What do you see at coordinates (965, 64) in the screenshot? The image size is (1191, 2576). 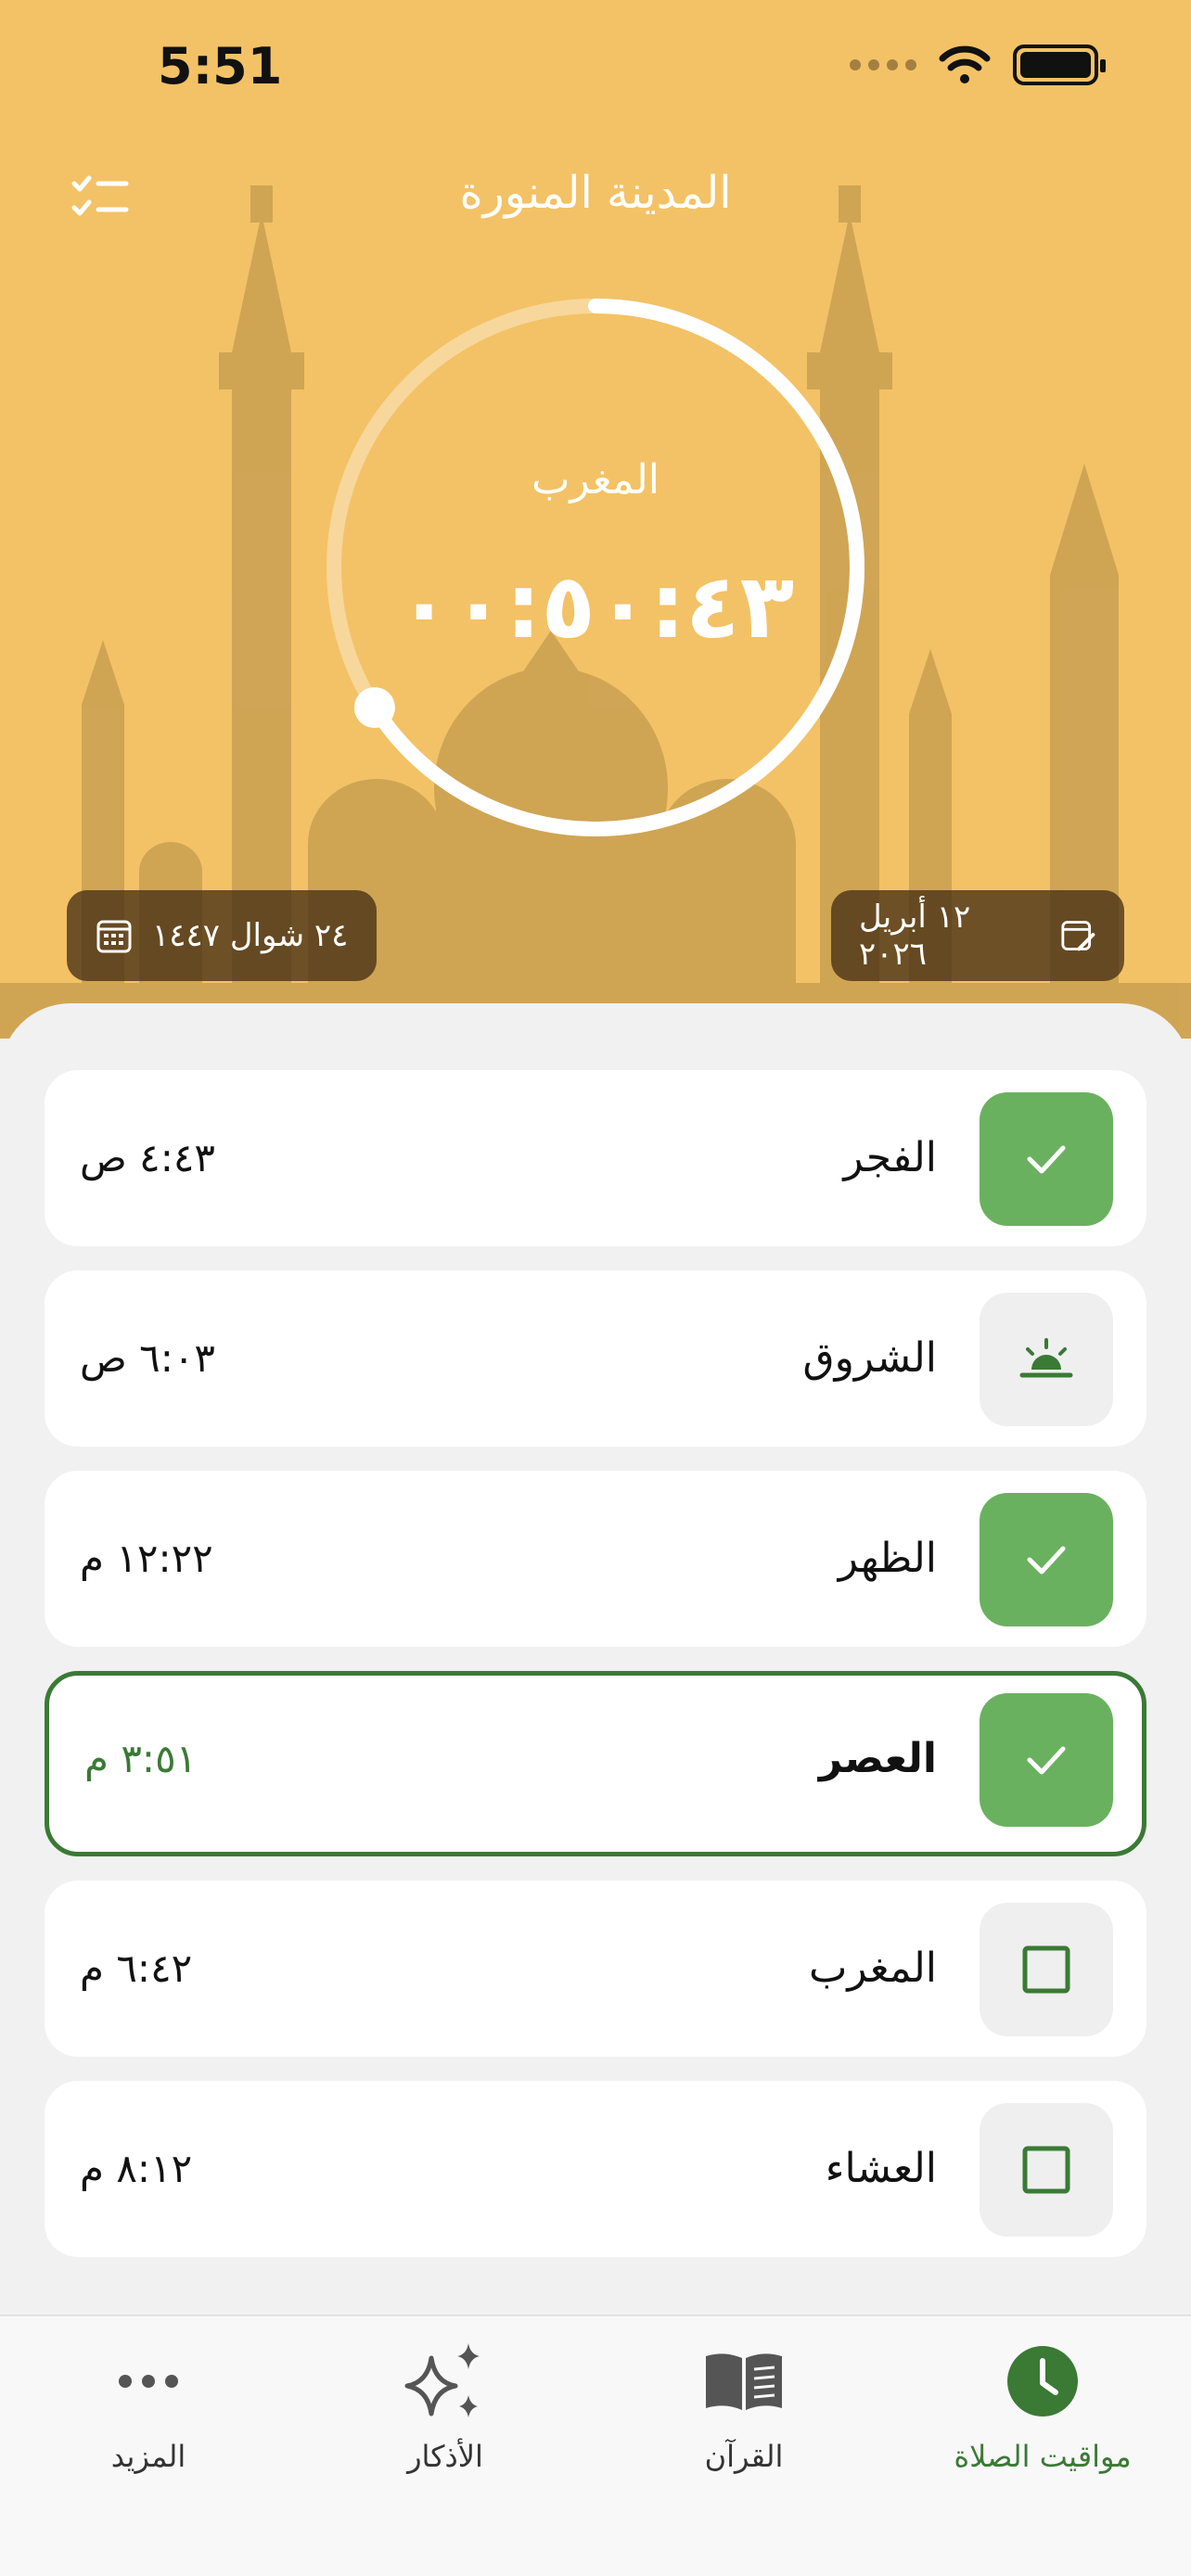 I see `wifi-icon` at bounding box center [965, 64].